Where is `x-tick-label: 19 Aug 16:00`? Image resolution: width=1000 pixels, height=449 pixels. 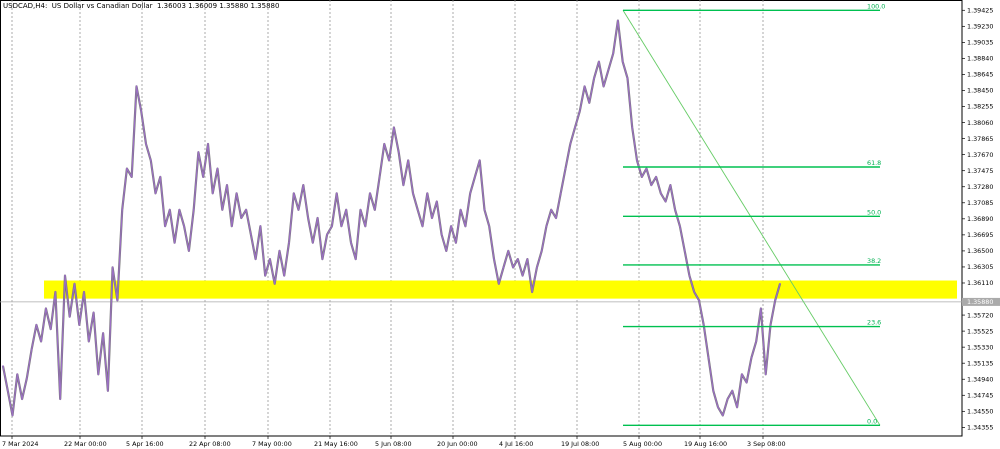
x-tick-label: 19 Aug 16:00 is located at coordinates (705, 444).